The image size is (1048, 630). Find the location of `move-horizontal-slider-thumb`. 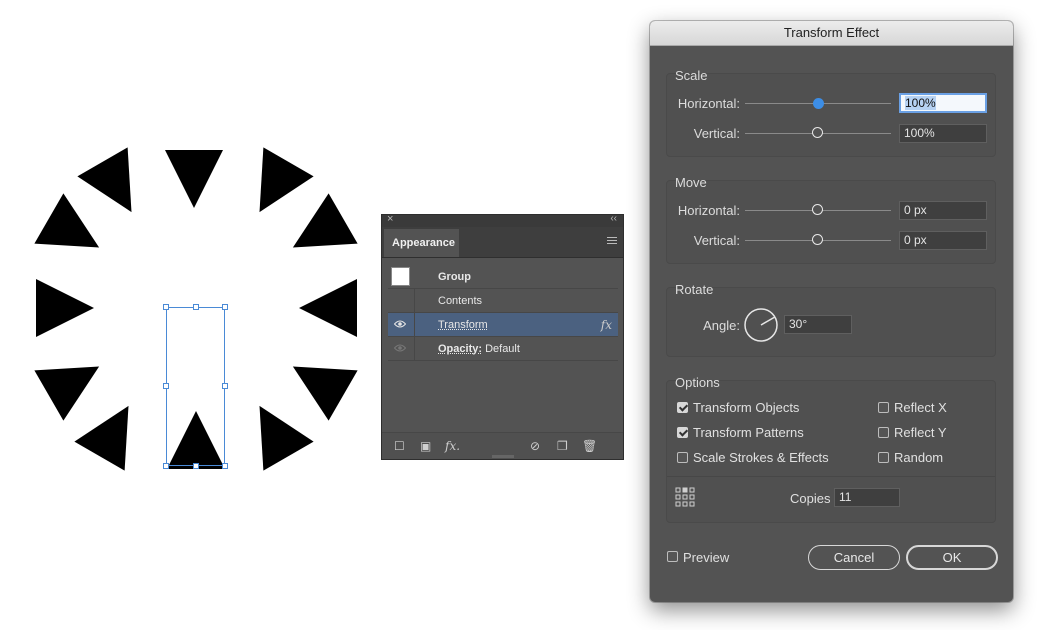

move-horizontal-slider-thumb is located at coordinates (817, 209).